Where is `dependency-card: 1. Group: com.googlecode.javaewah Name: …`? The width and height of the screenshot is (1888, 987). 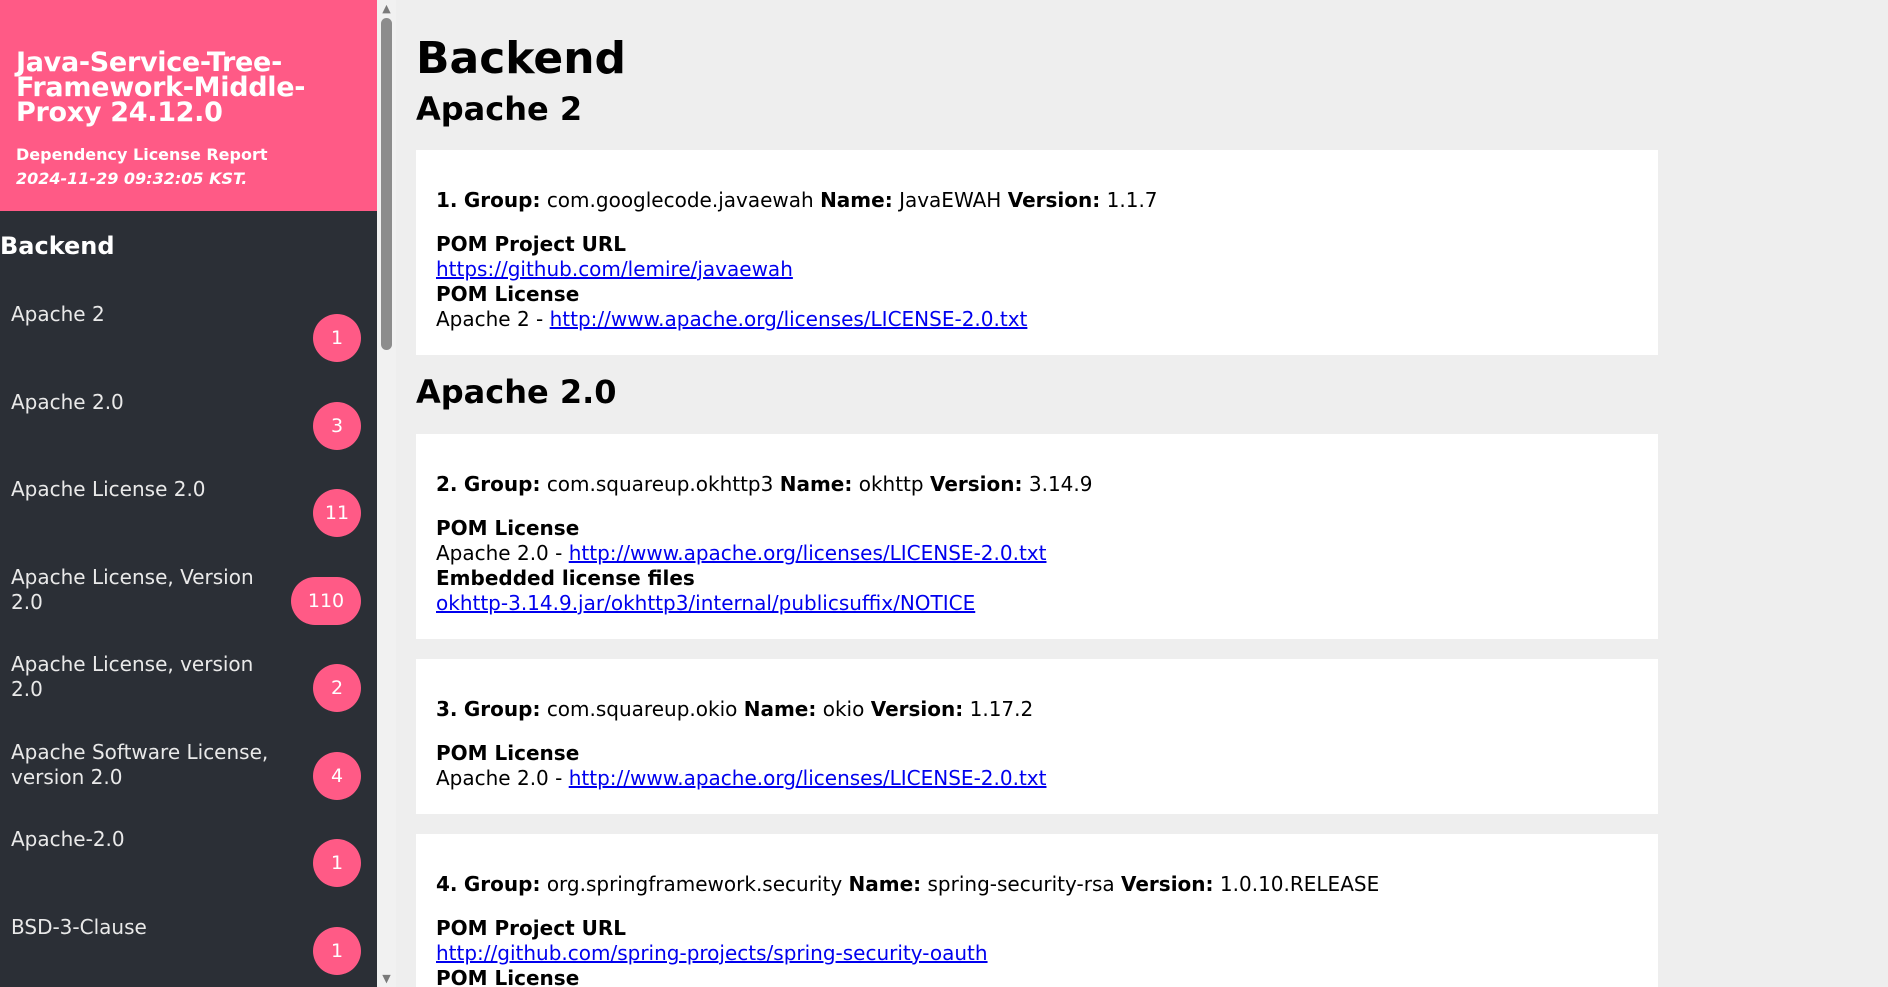
dependency-card: 1. Group: com.googlecode.javaewah Name: … is located at coordinates (1037, 252).